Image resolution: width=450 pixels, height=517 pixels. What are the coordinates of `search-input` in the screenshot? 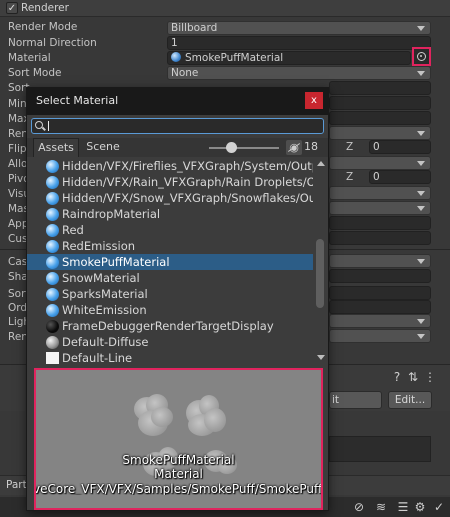 It's located at (183, 126).